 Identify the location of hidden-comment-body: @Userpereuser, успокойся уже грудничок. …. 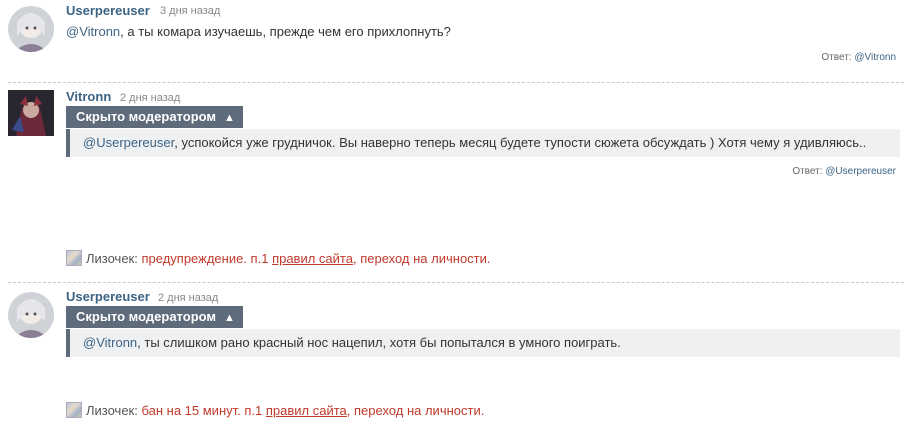
(483, 143).